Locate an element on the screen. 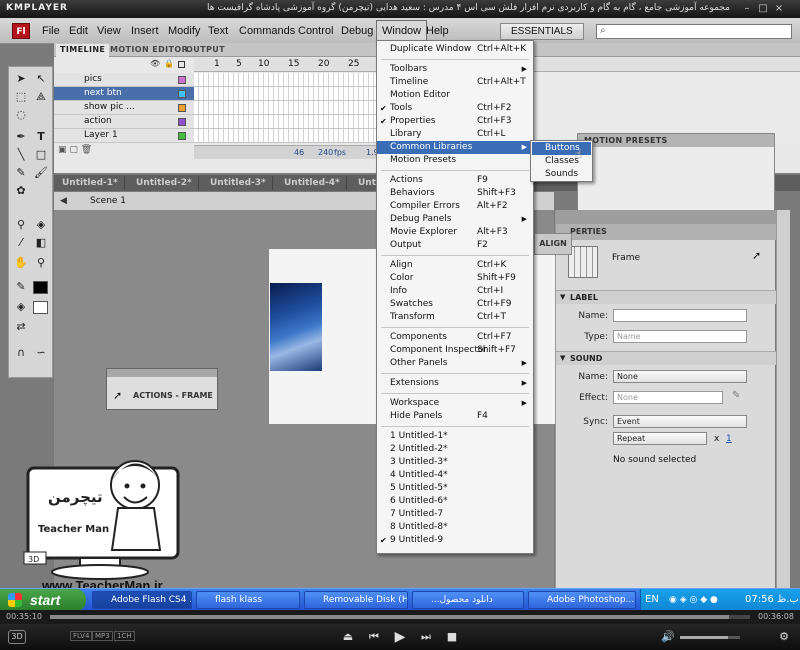 The width and height of the screenshot is (800, 650). minimize-icon: – is located at coordinates (747, 9).